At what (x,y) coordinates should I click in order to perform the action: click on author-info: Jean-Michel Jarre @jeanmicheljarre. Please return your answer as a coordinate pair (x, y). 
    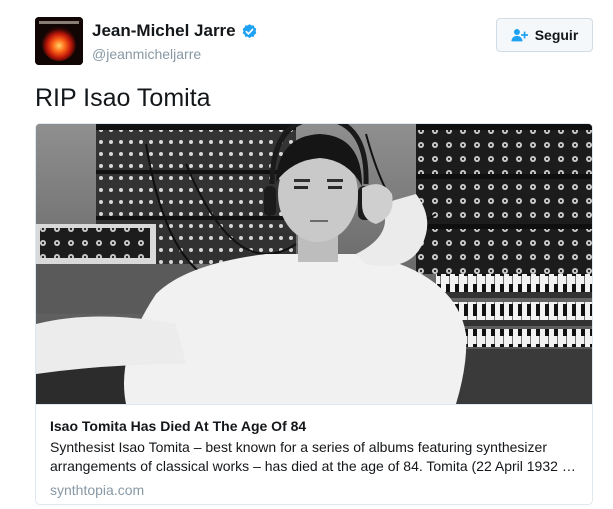
    Looking at the image, I should click on (175, 41).